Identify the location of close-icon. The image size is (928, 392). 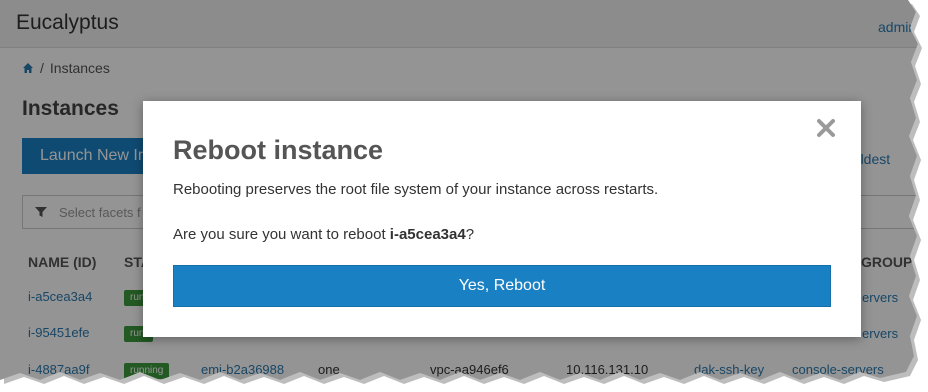
(826, 128).